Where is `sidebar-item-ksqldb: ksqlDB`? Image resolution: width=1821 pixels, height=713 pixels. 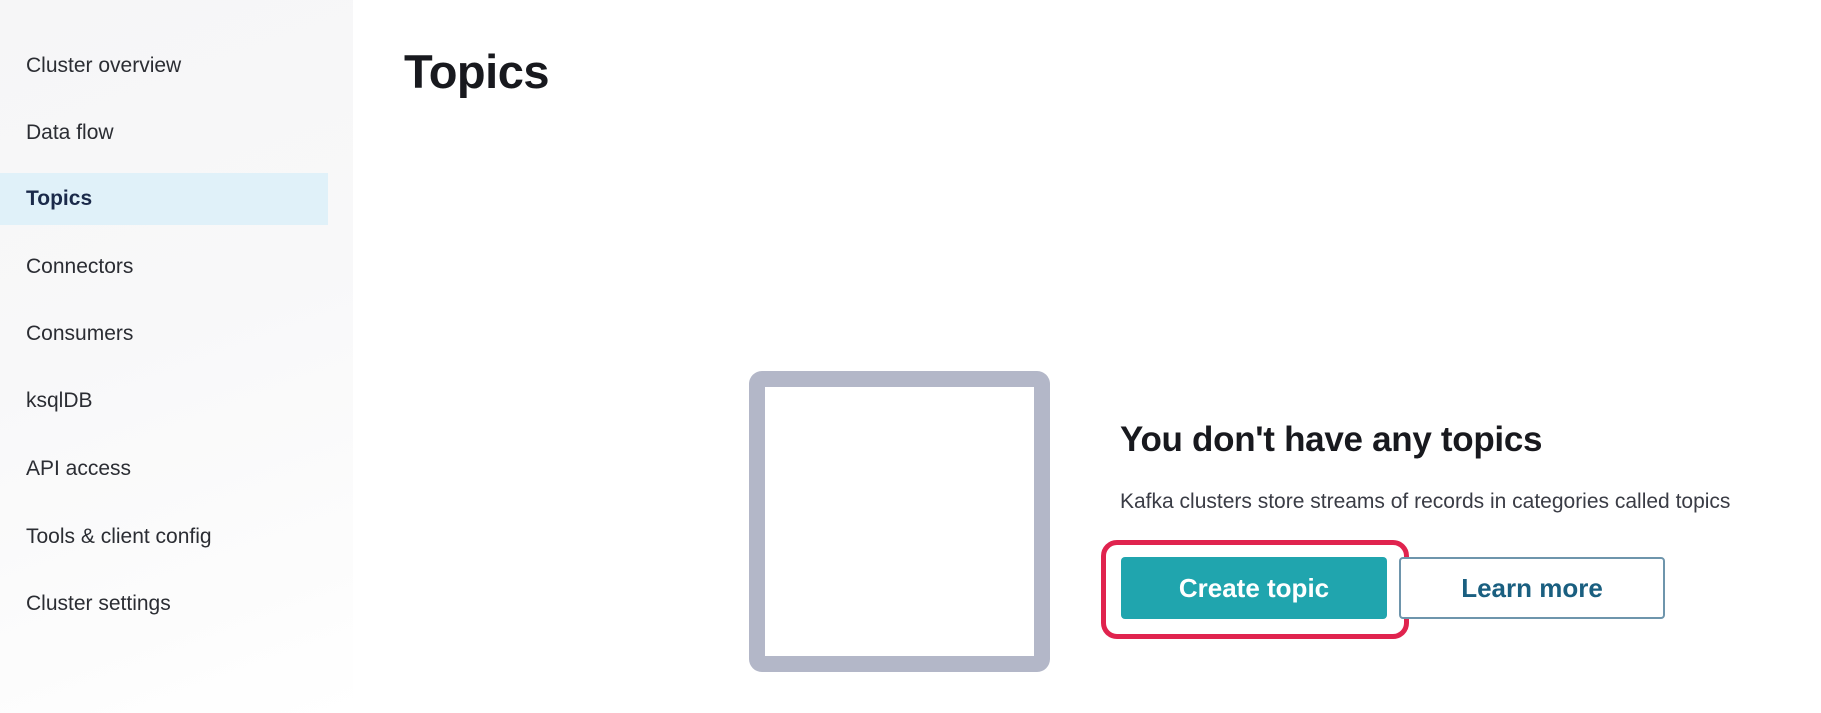
sidebar-item-ksqldb: ksqlDB is located at coordinates (164, 401).